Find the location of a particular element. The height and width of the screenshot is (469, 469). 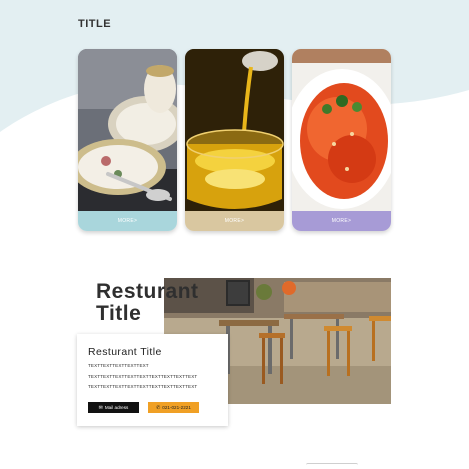

restaurant-card-title: Resturant Title is located at coordinates (125, 352).